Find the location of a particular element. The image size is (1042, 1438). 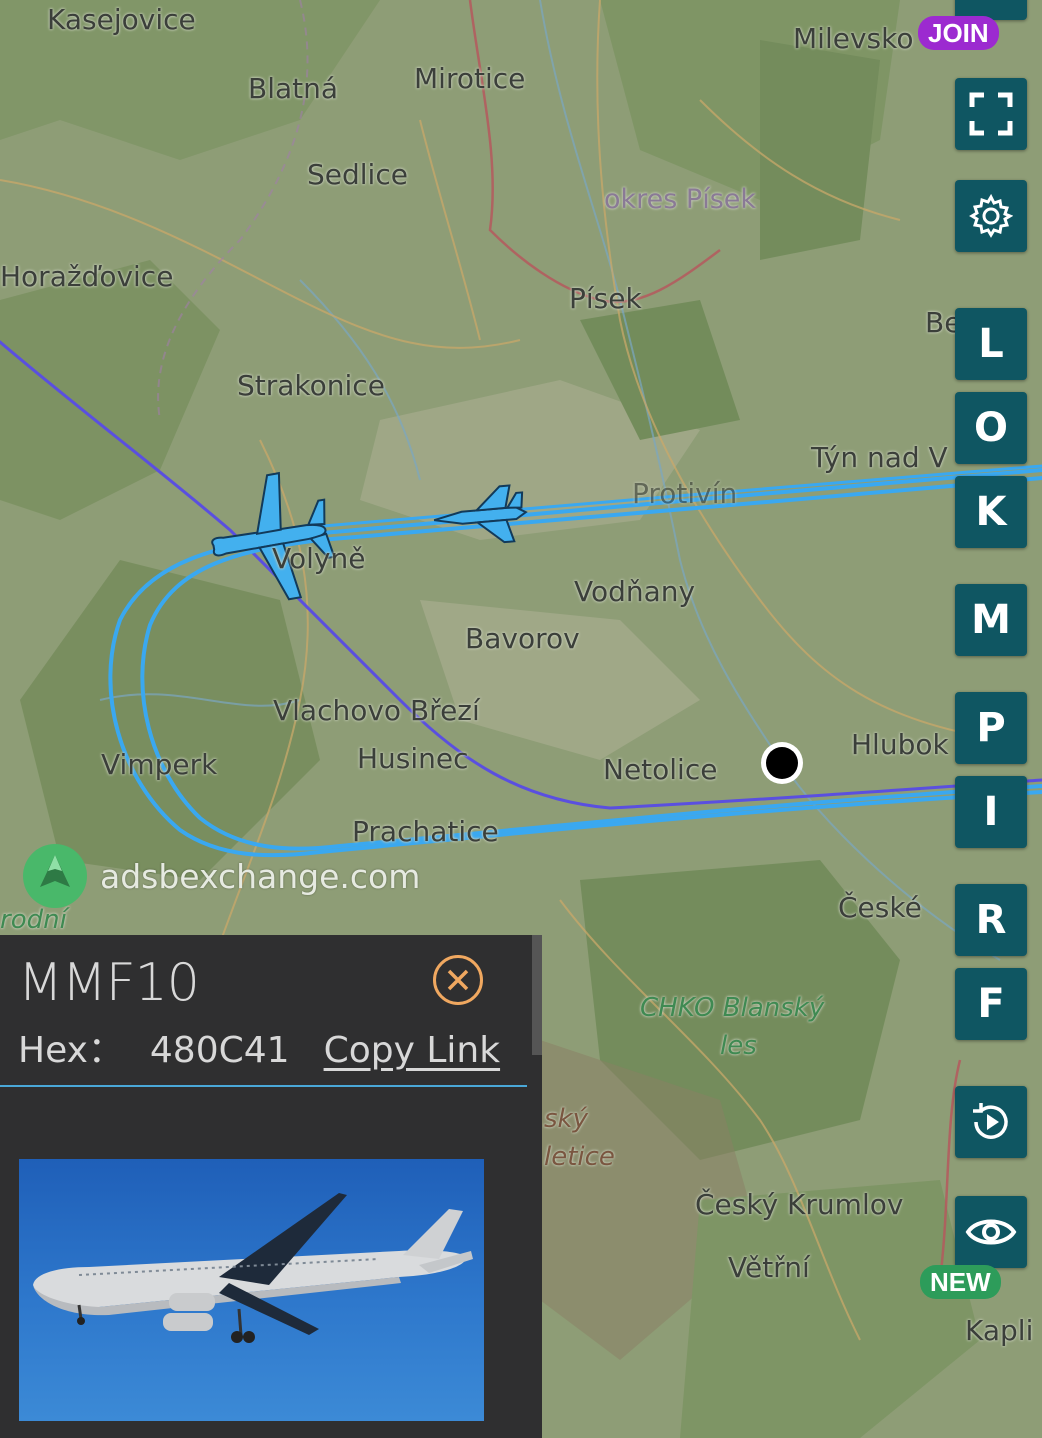

close-button is located at coordinates (458, 980).